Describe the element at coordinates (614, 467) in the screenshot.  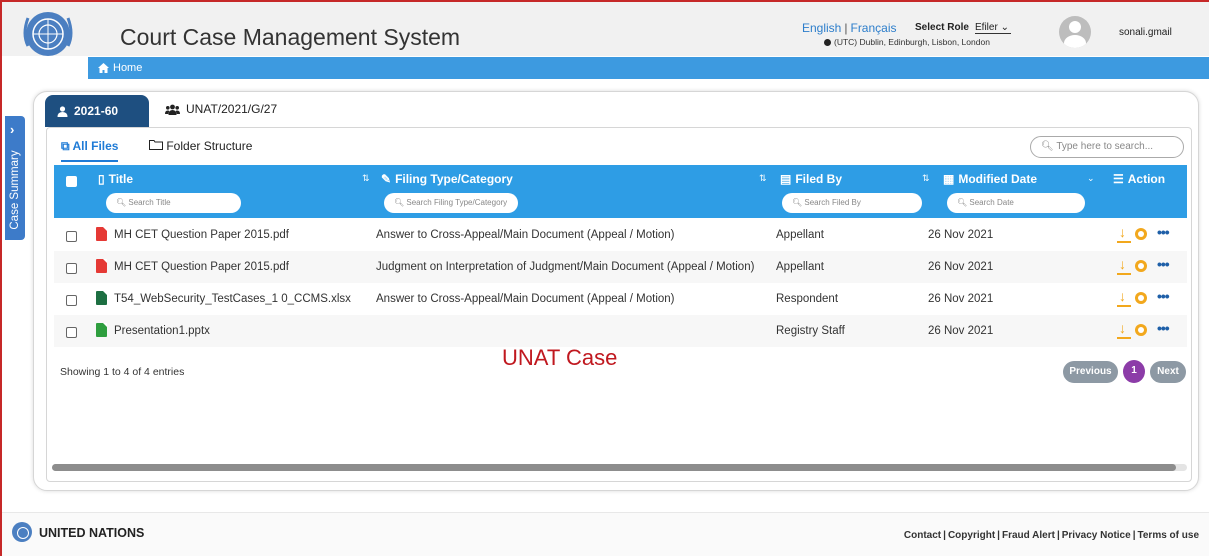
I see `scrollbar-thumb` at that location.